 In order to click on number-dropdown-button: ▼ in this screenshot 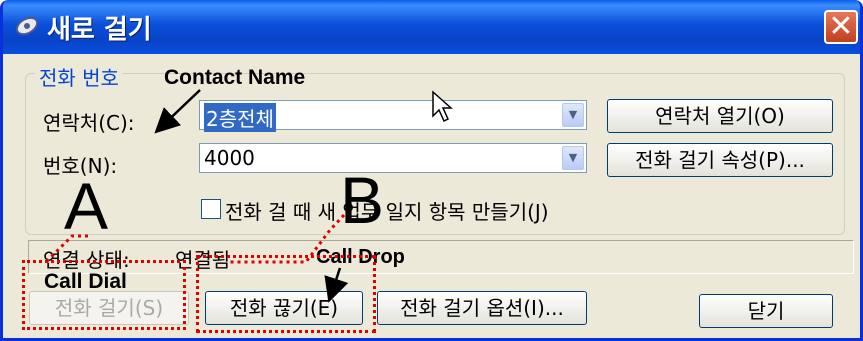, I will do `click(573, 158)`.